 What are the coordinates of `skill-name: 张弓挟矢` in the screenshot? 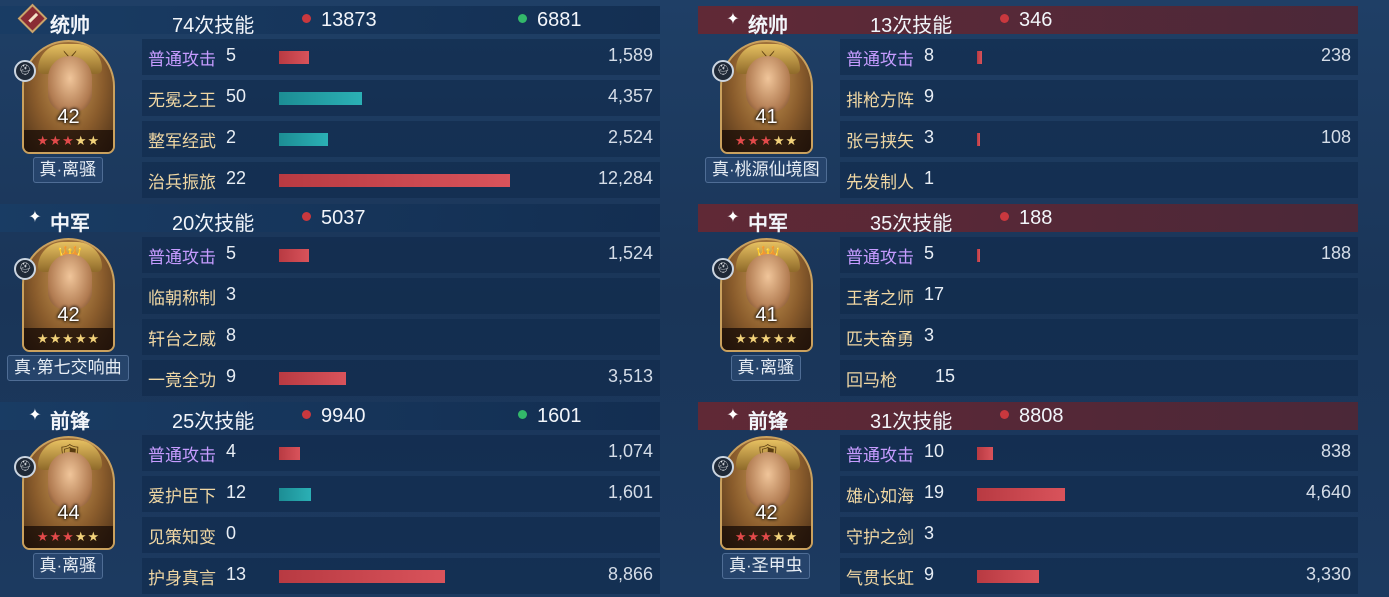 It's located at (880, 141).